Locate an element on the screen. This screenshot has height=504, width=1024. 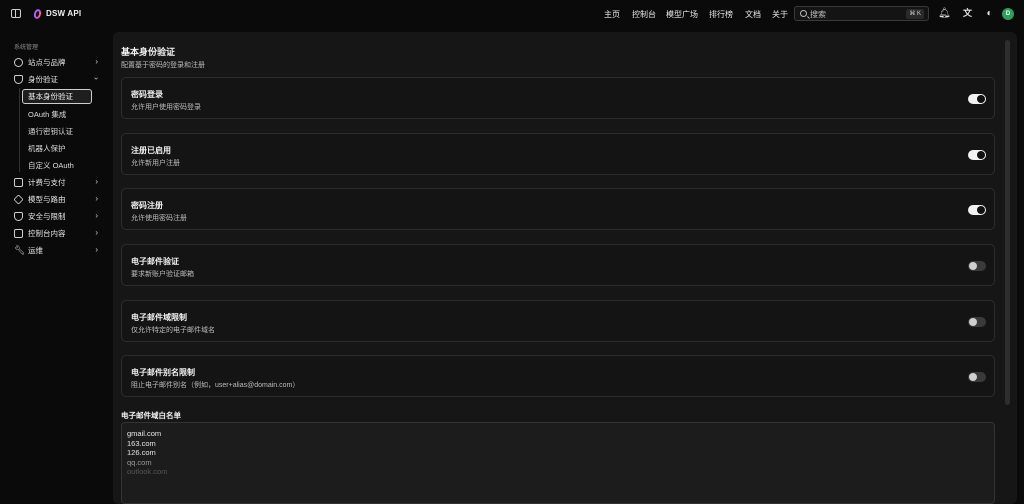
email-alias-restriction-toggle is located at coordinates (977, 377).